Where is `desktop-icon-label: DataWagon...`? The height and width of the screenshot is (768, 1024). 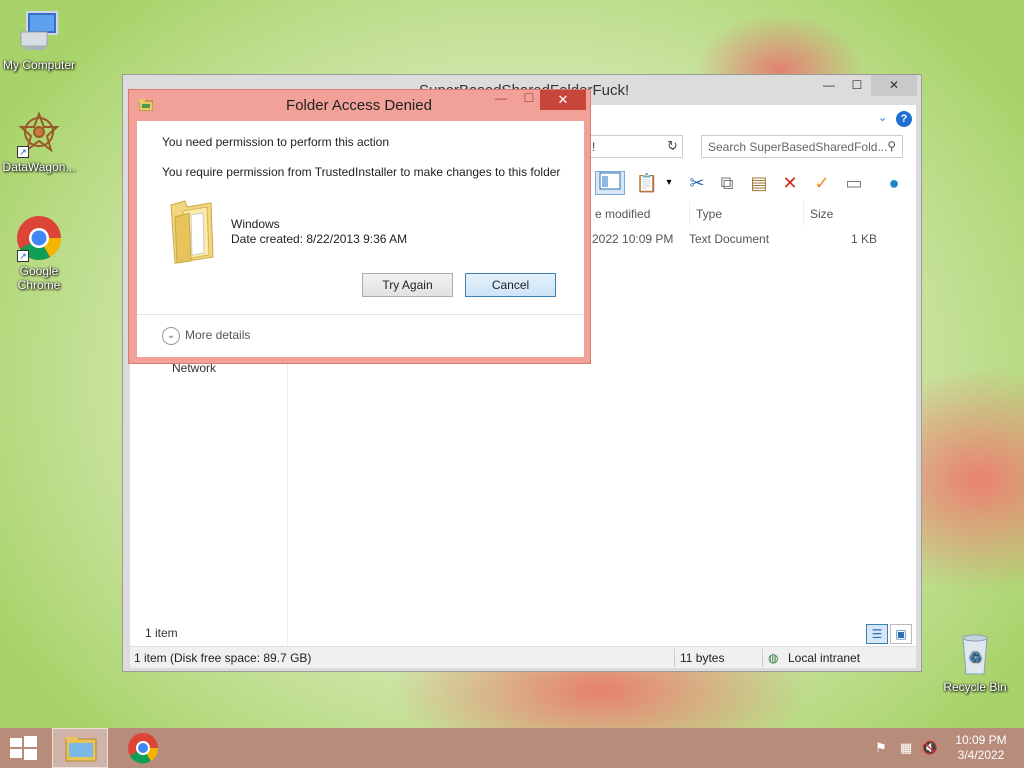
desktop-icon-label: DataWagon... is located at coordinates (39, 167).